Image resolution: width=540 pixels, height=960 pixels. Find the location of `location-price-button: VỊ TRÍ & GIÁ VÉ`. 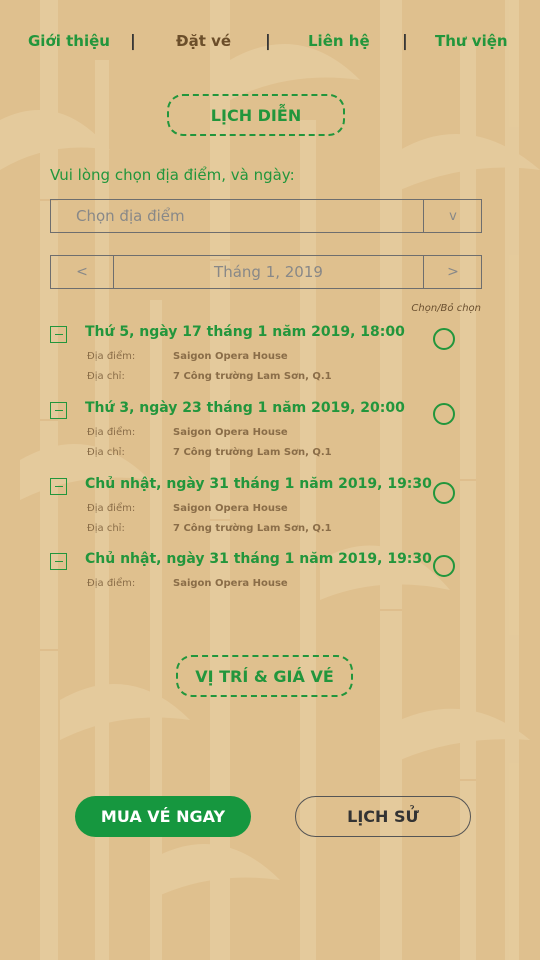

location-price-button: VỊ TRÍ & GIÁ VÉ is located at coordinates (264, 676).